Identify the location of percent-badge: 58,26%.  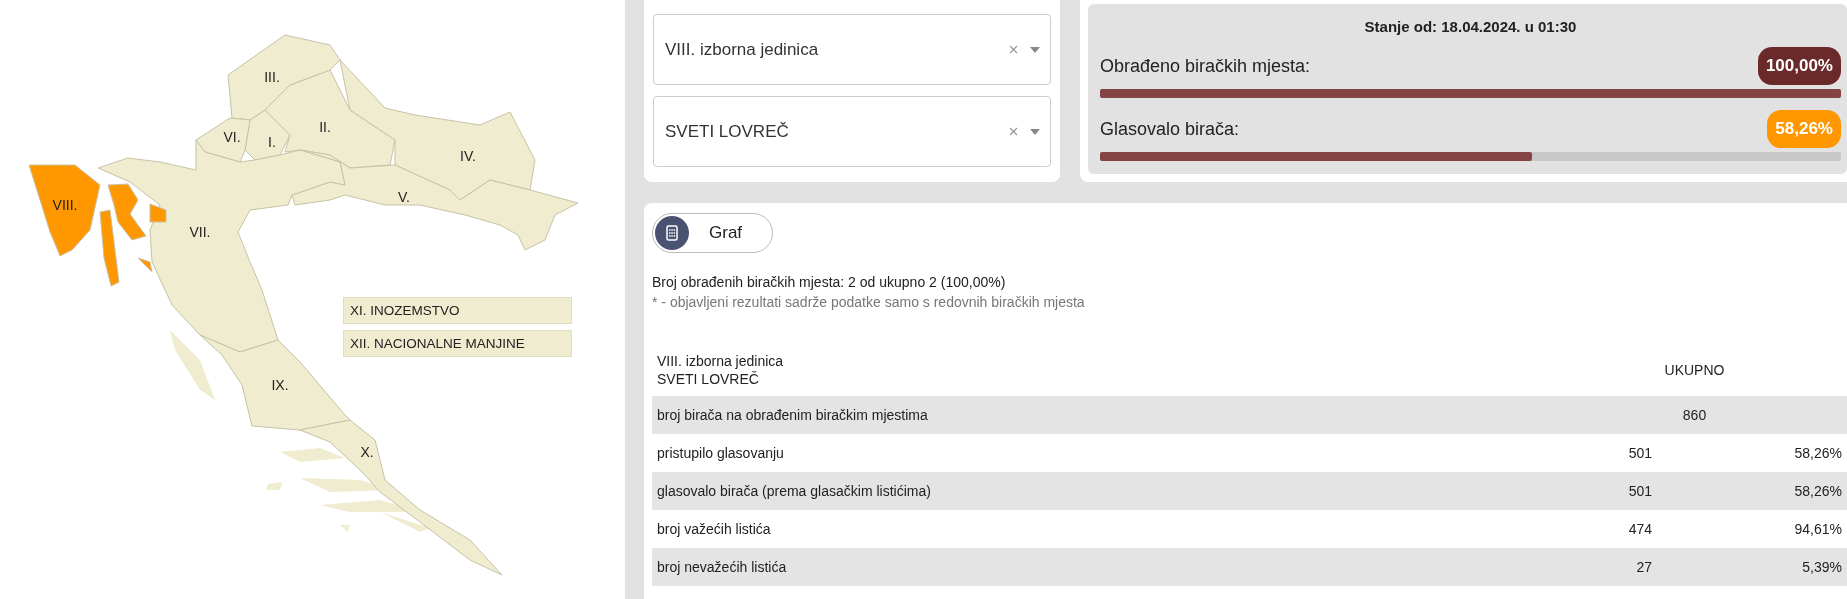
(1804, 129).